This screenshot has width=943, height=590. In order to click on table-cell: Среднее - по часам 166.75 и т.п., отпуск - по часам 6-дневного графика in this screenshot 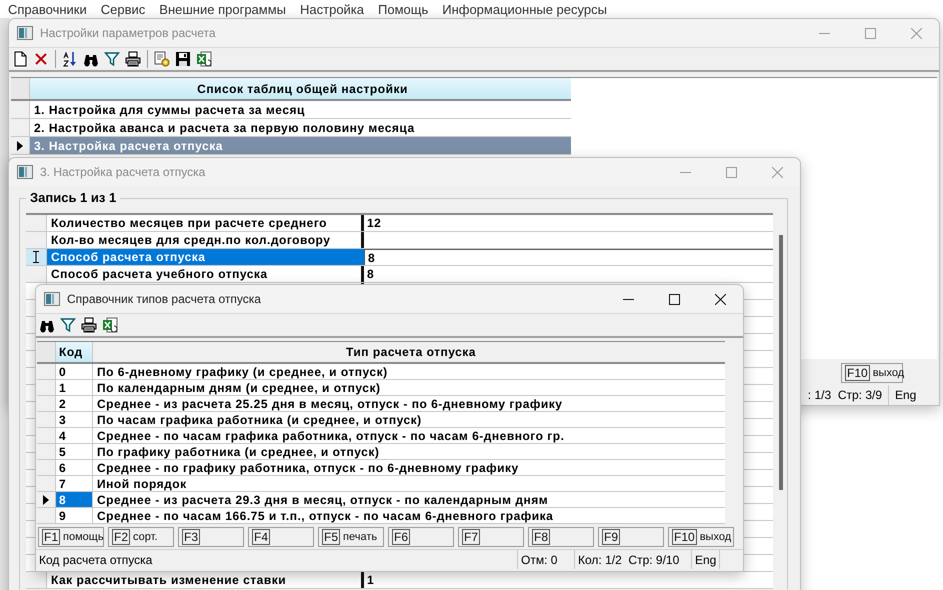, I will do `click(409, 515)`.